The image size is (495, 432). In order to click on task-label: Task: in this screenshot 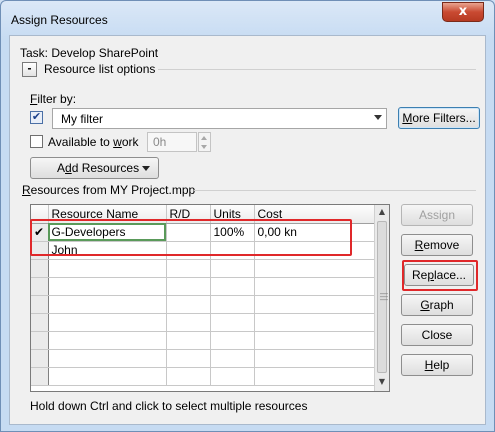, I will do `click(34, 53)`.